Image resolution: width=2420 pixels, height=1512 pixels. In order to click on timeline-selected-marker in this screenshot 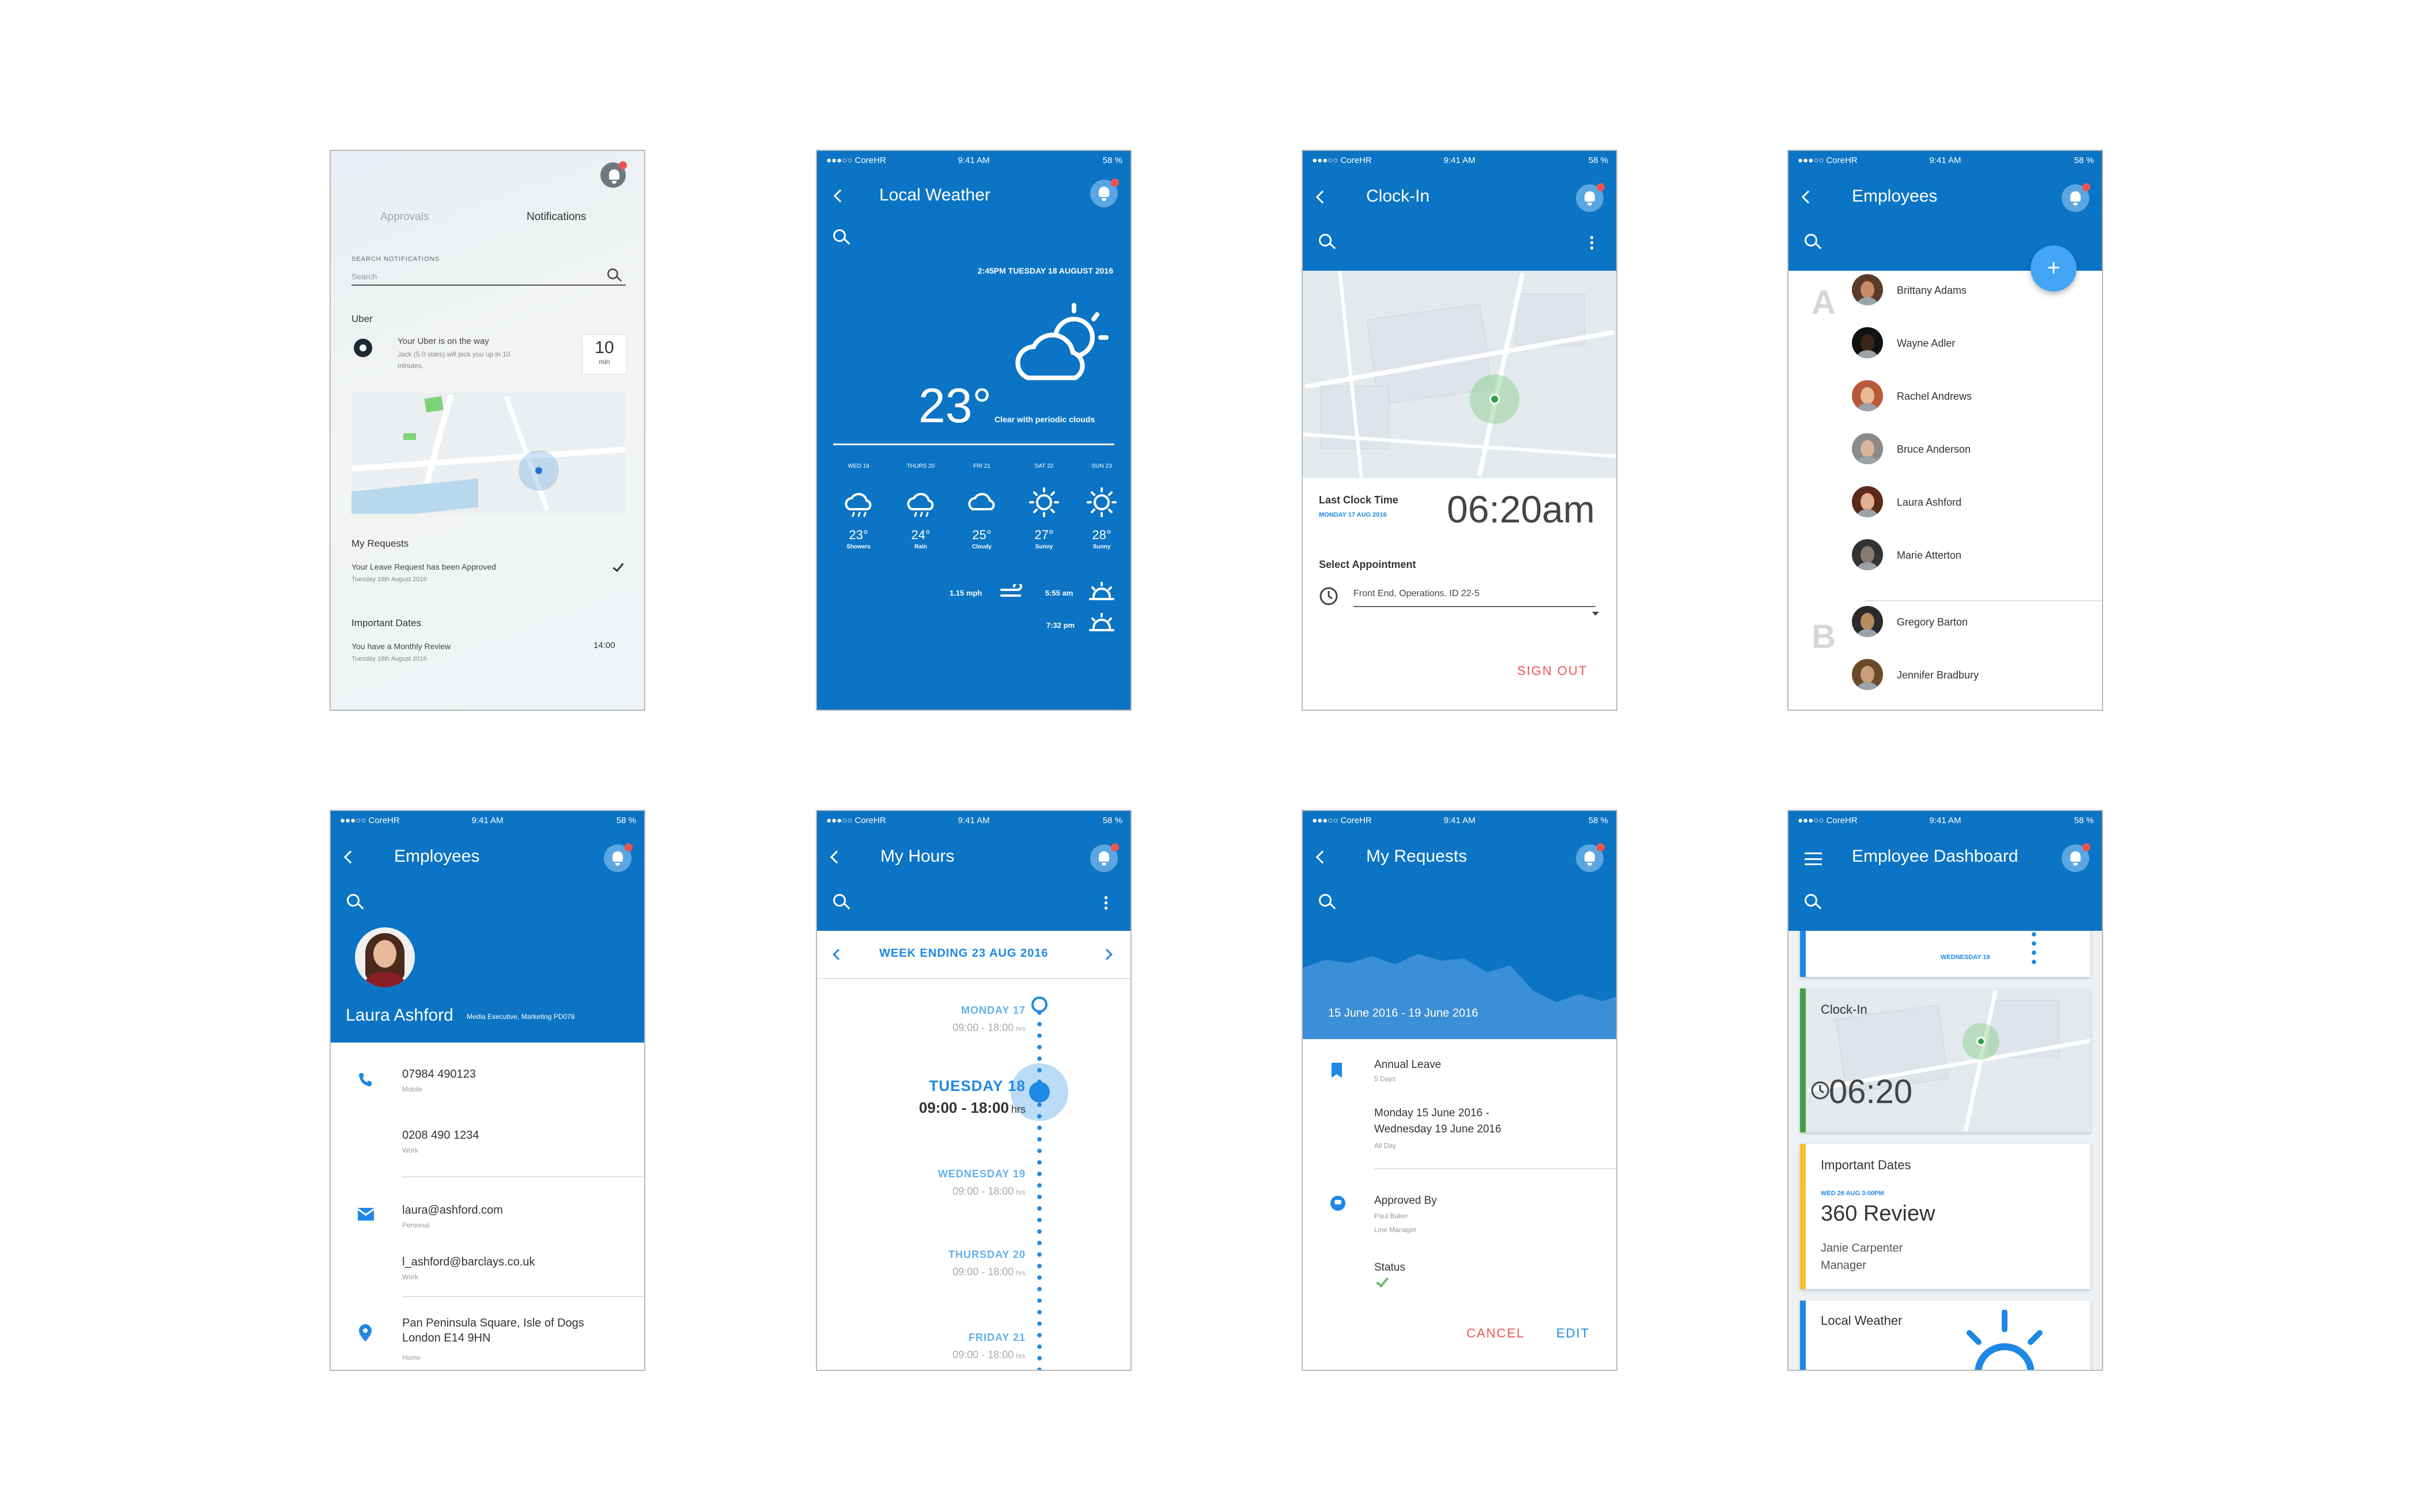, I will do `click(1039, 1092)`.